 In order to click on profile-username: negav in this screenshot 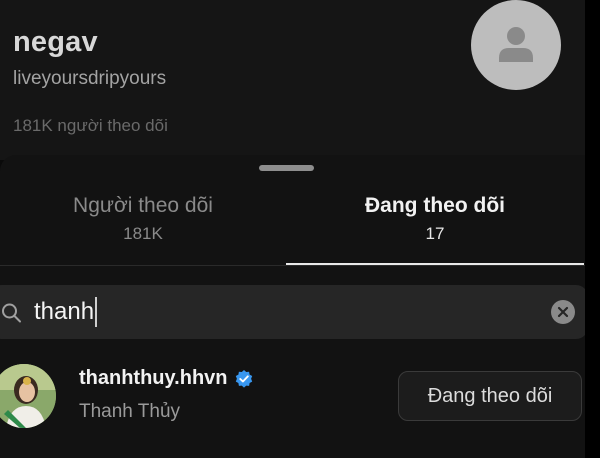, I will do `click(55, 42)`.